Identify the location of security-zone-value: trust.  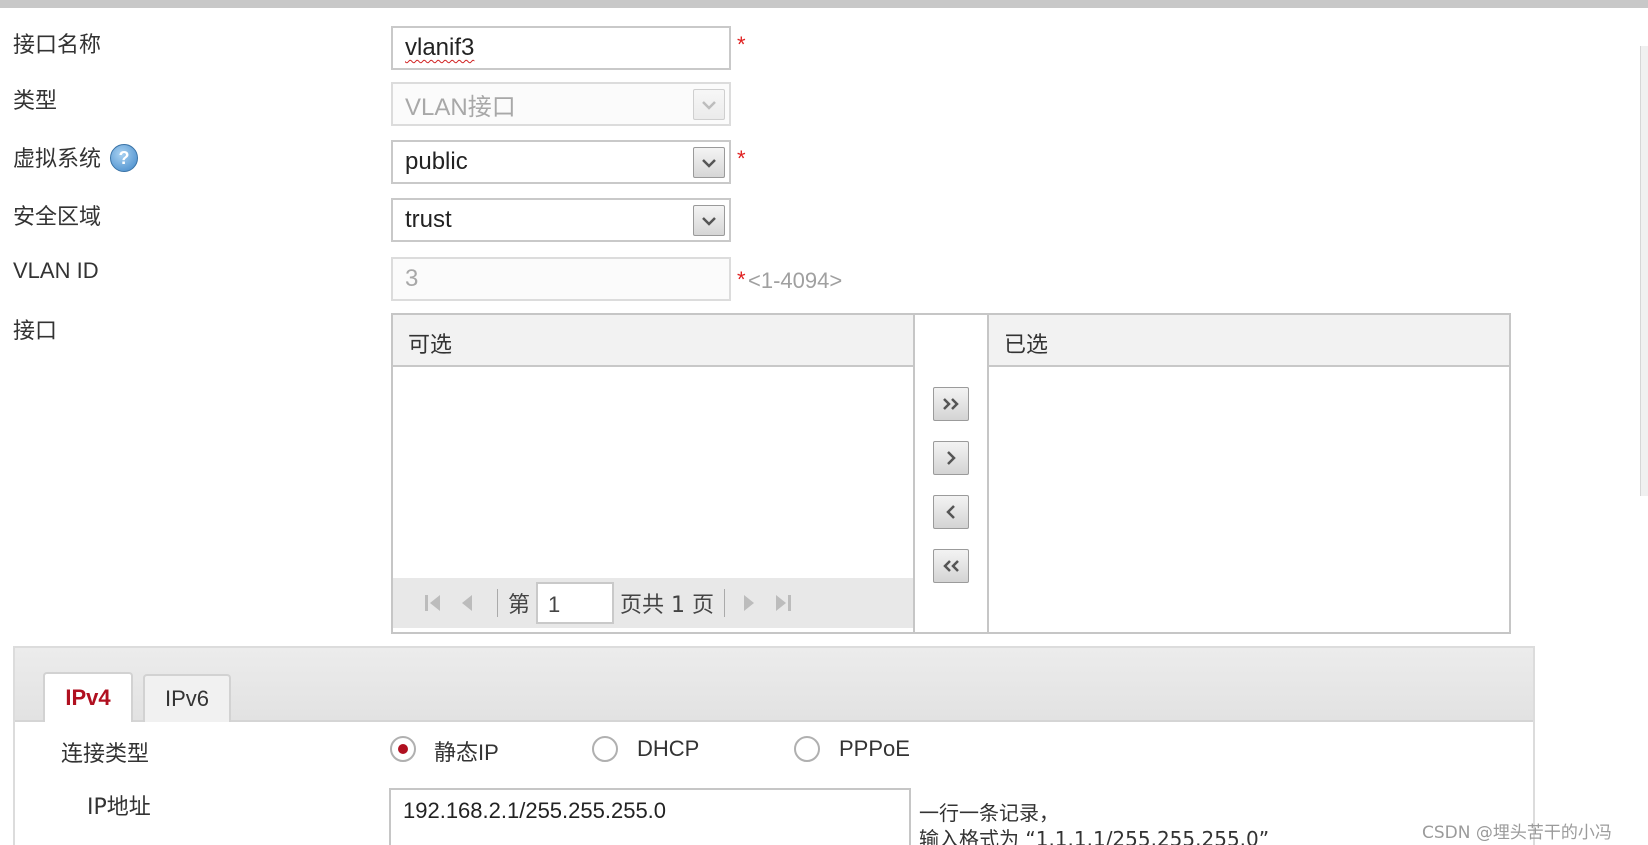
(428, 219).